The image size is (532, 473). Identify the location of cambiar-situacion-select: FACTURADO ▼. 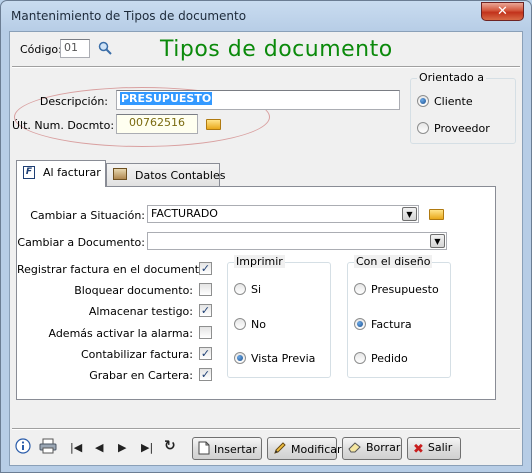
(283, 214).